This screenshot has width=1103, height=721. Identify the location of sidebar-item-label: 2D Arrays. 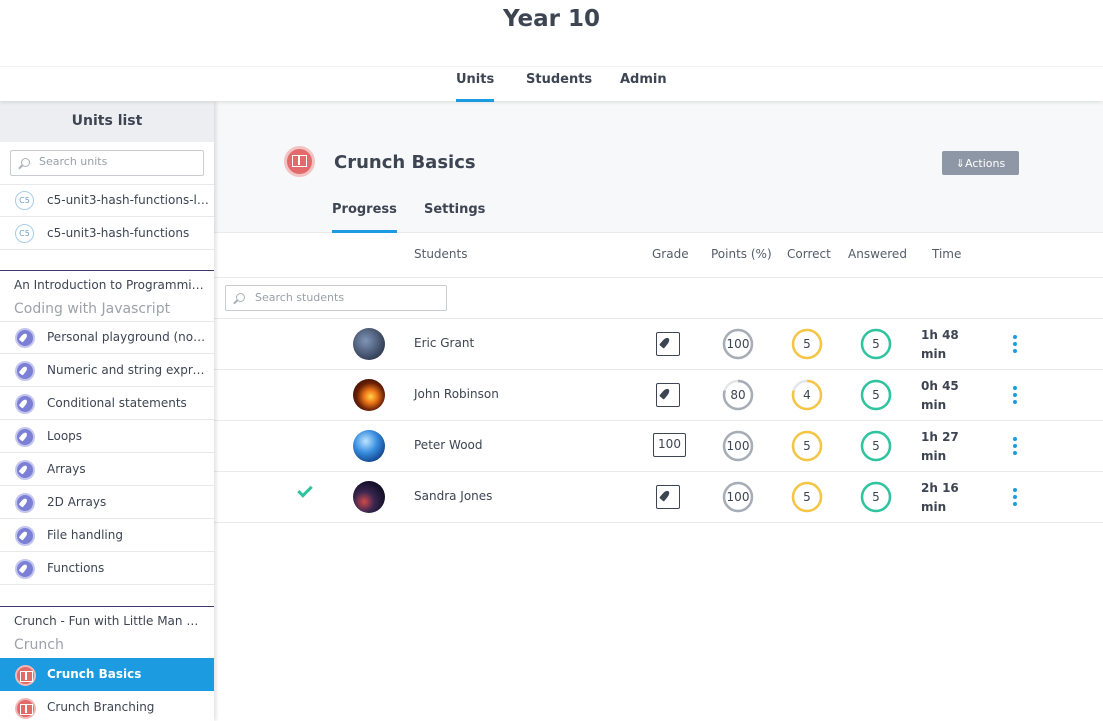
(77, 502).